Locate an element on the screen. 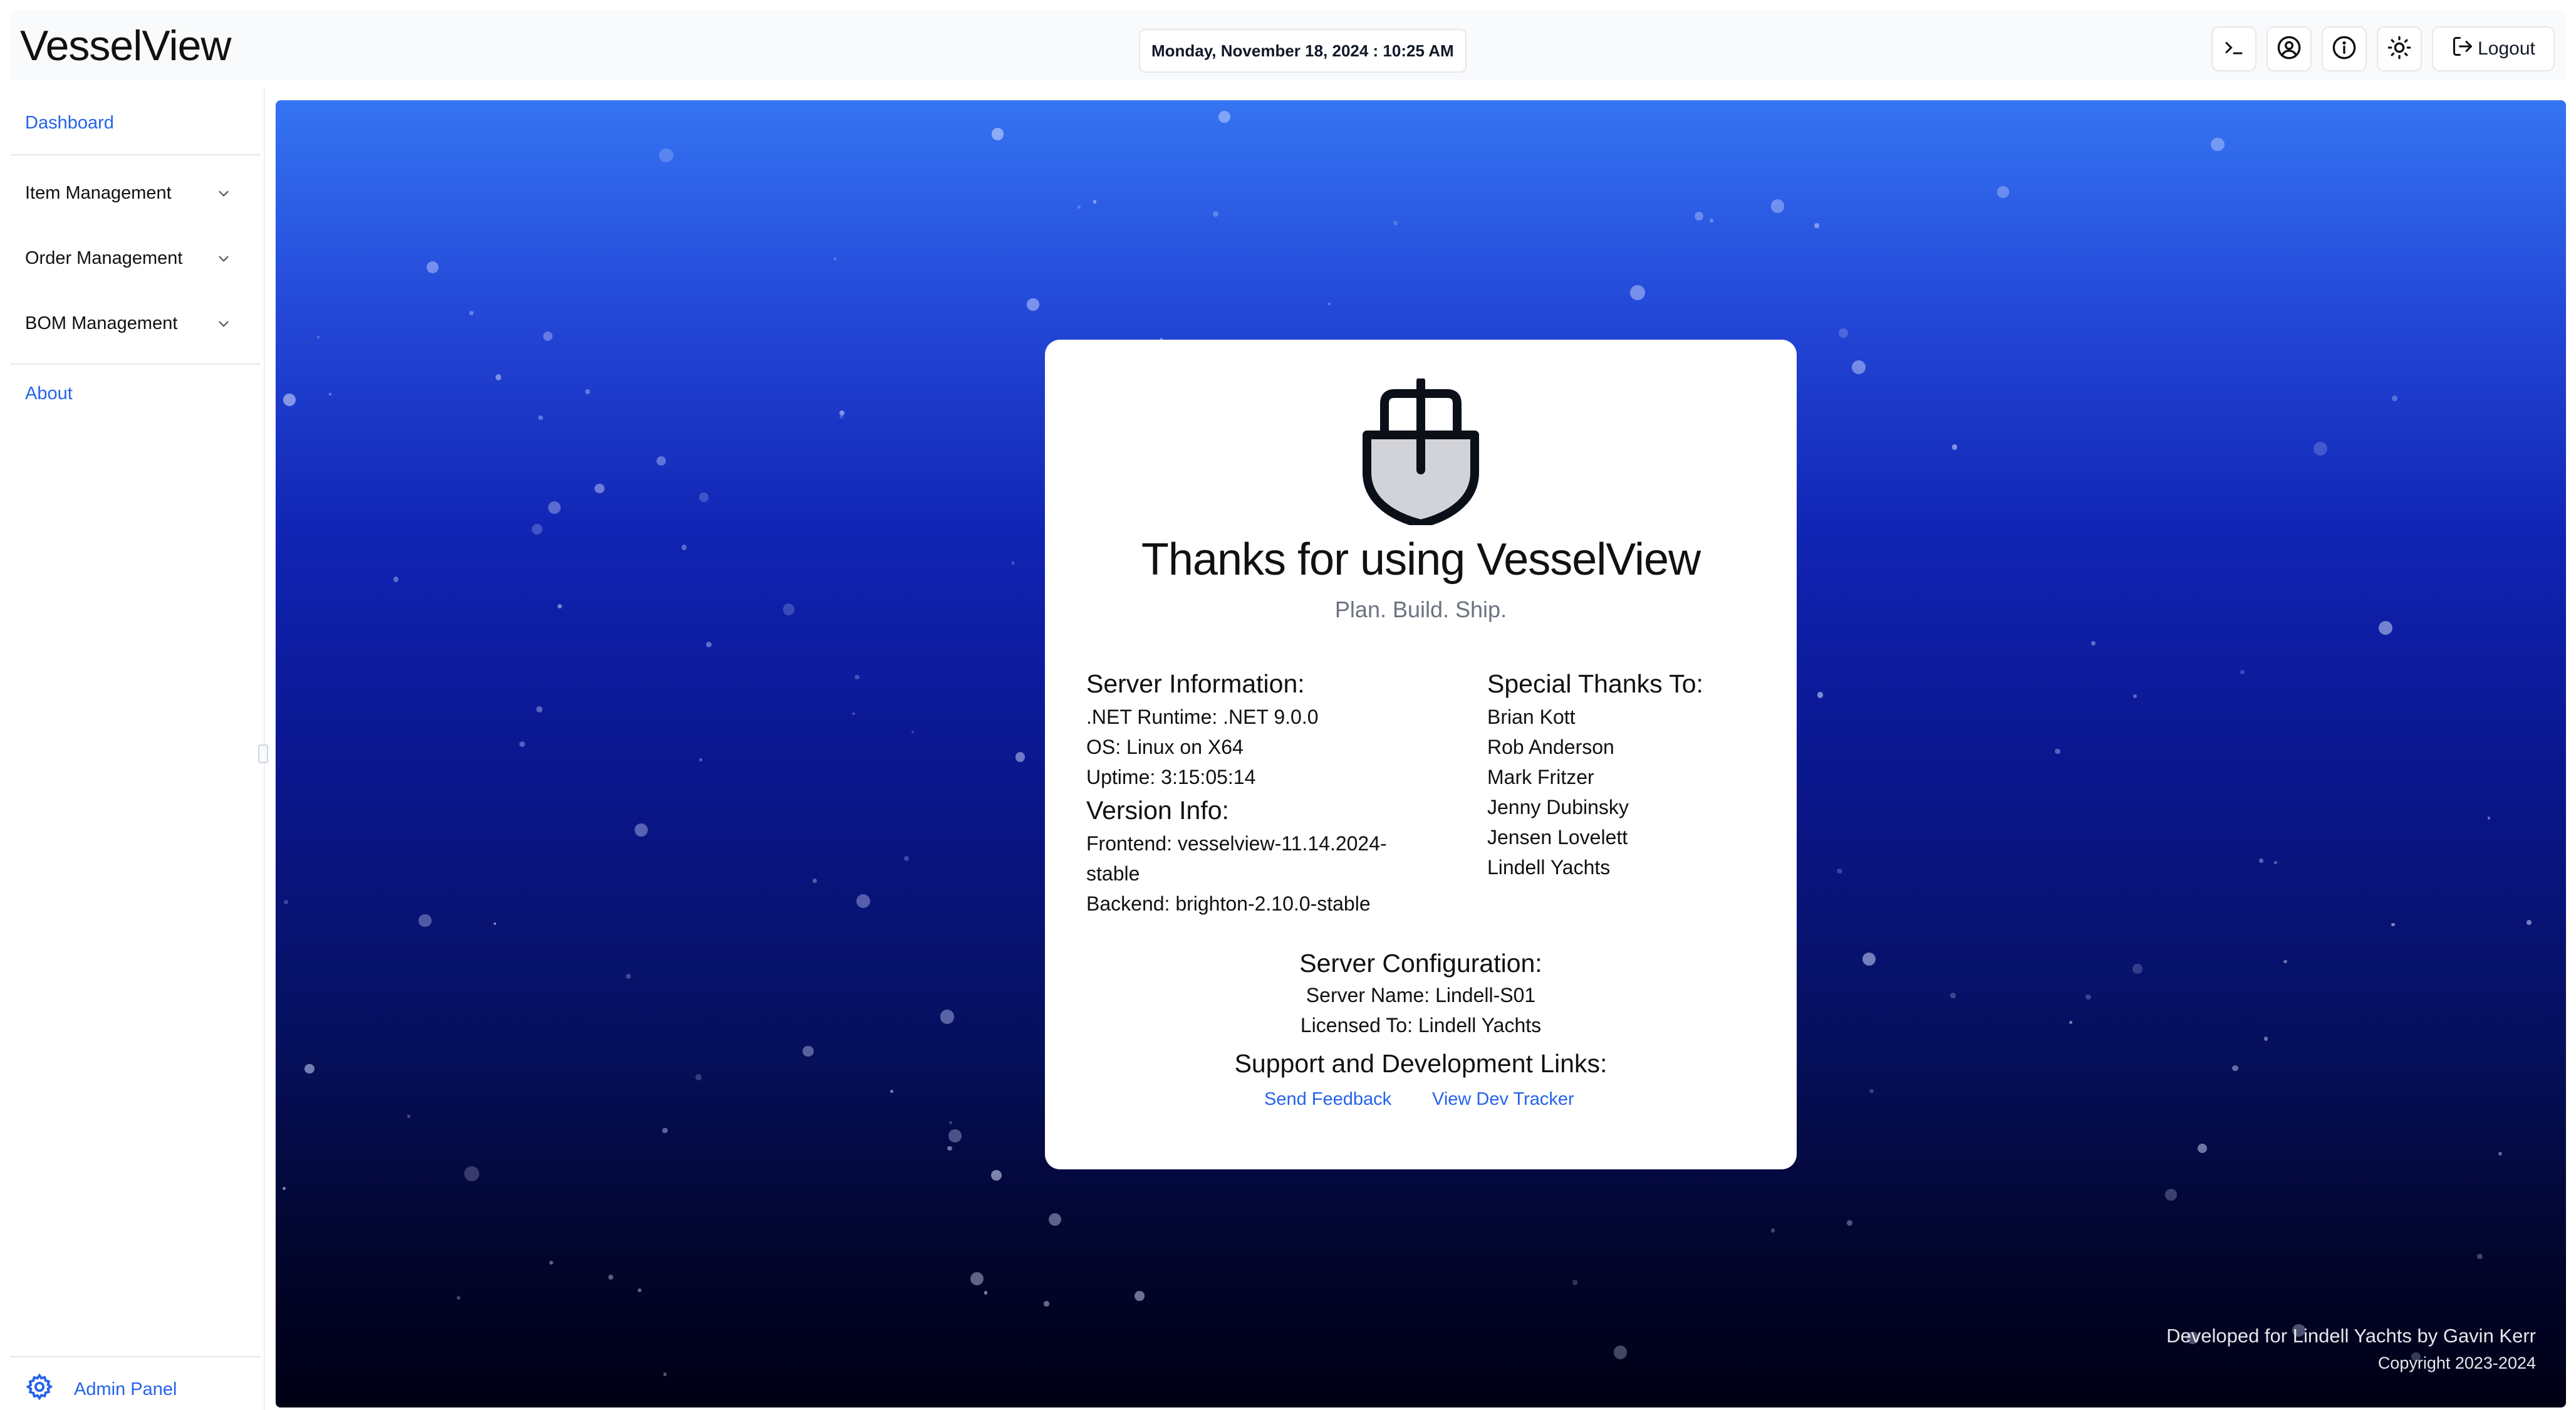  user-circle-icon is located at coordinates (2289, 49).